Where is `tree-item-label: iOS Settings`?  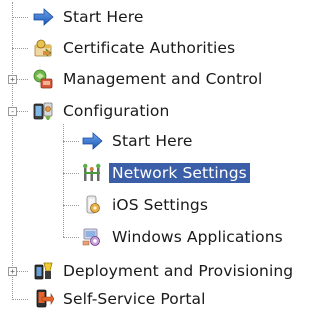
tree-item-label: iOS Settings is located at coordinates (160, 205).